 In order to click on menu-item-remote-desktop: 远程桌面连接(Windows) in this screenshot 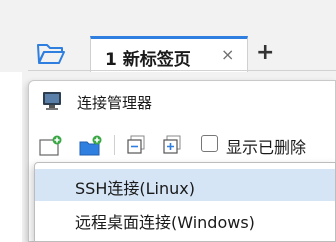, I will do `click(185, 219)`.